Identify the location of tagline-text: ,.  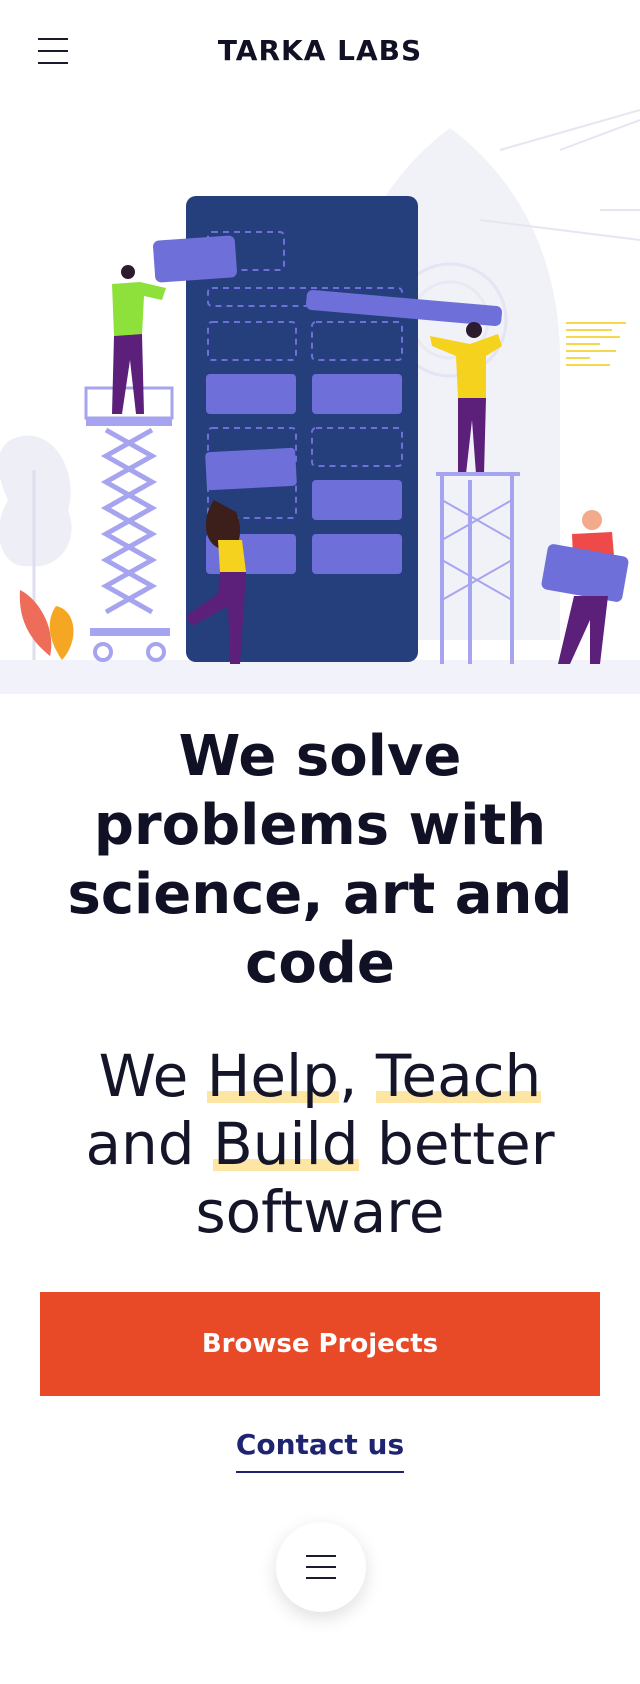
(357, 1076).